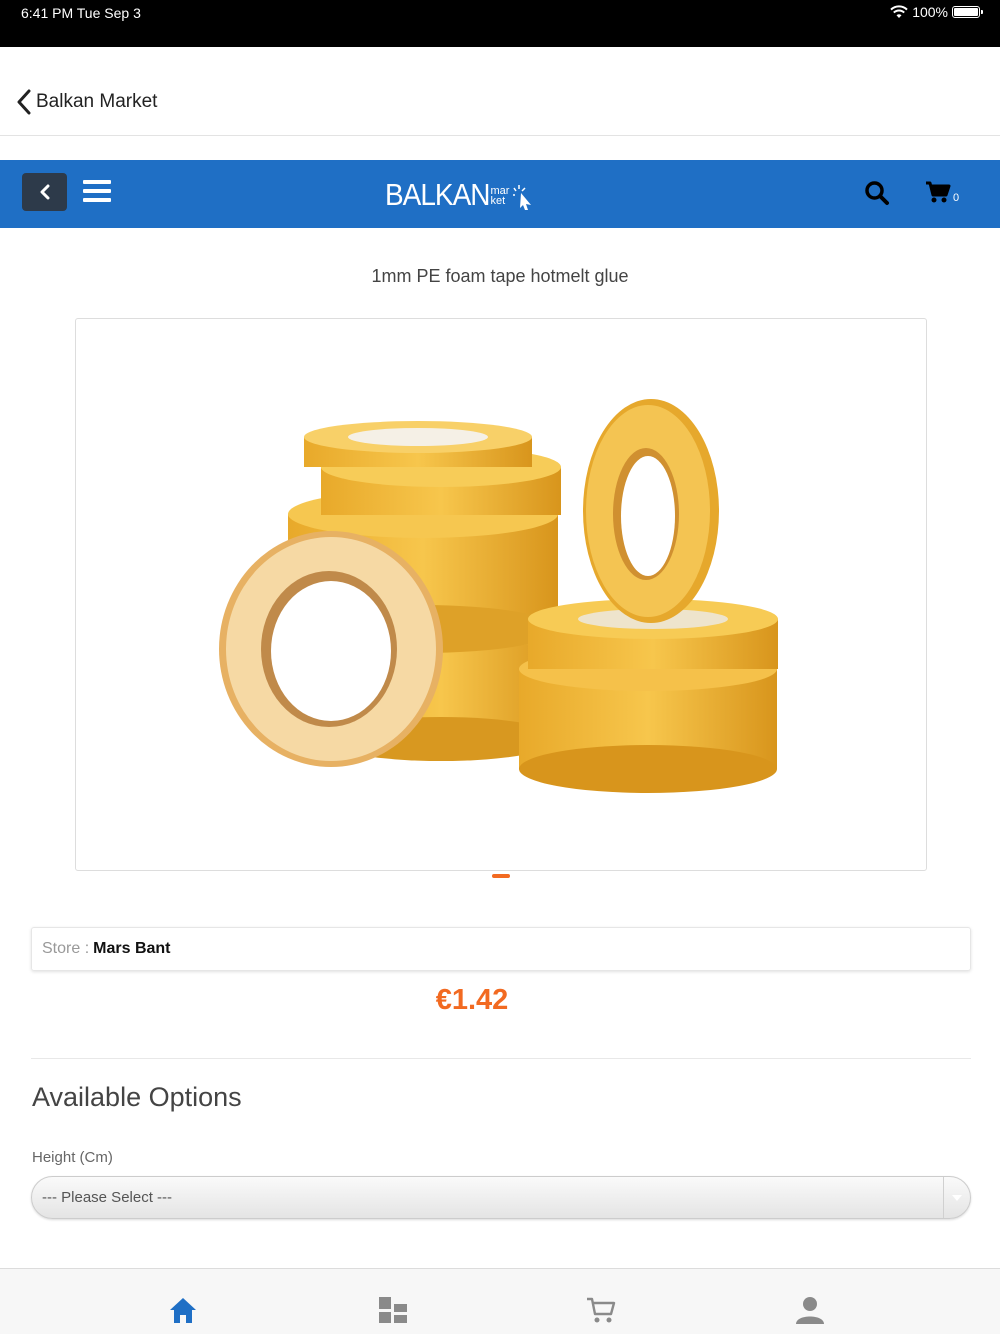 This screenshot has height=1334, width=1000. What do you see at coordinates (66, 948) in the screenshot?
I see `store-label: Store :` at bounding box center [66, 948].